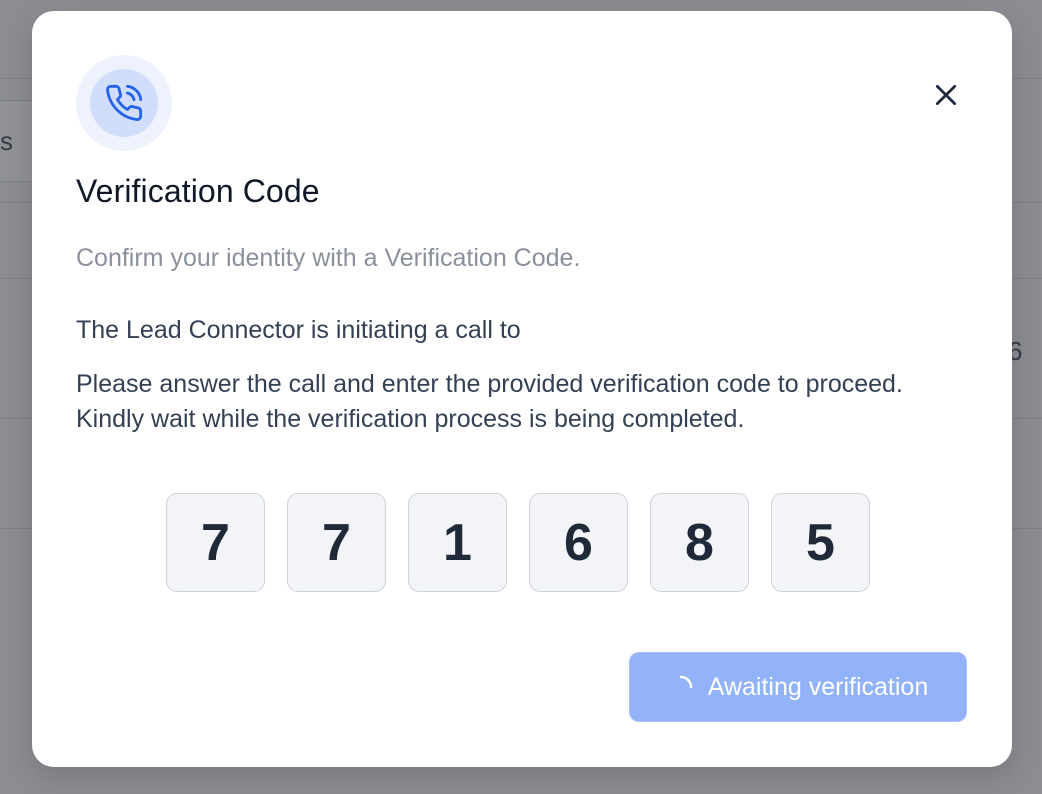 The image size is (1042, 794). What do you see at coordinates (686, 682) in the screenshot?
I see `spinner-icon` at bounding box center [686, 682].